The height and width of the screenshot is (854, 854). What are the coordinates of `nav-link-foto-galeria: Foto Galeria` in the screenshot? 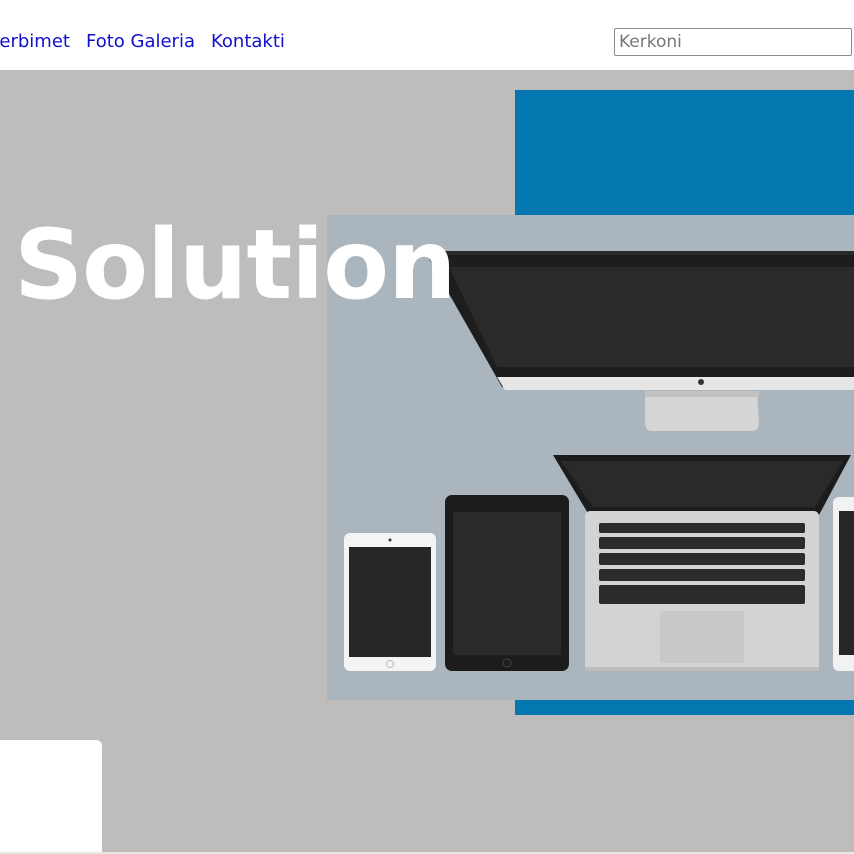 It's located at (140, 42).